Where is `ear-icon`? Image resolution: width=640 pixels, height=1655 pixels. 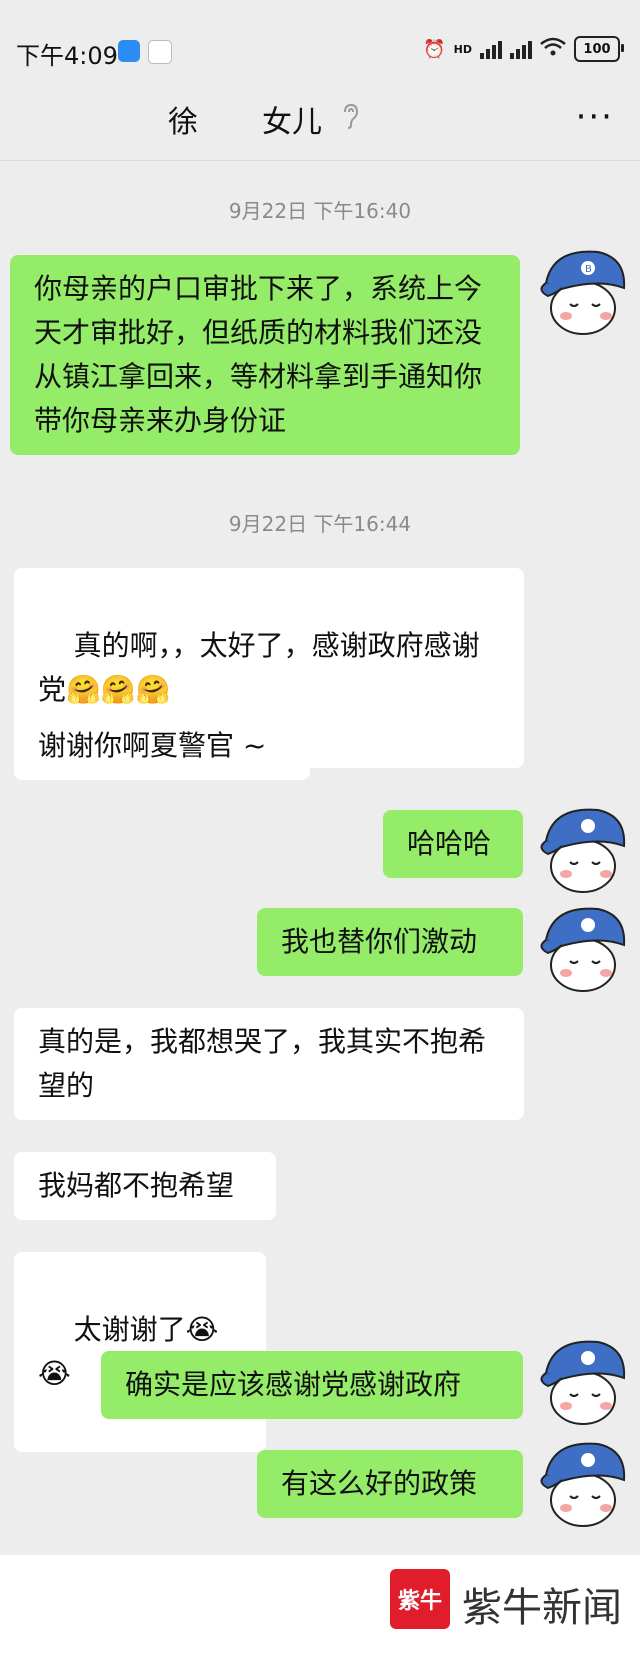 ear-icon is located at coordinates (351, 118).